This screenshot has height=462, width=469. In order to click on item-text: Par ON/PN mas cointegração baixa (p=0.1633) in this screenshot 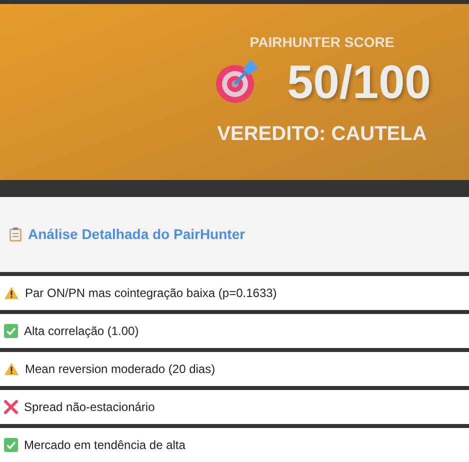, I will do `click(151, 293)`.